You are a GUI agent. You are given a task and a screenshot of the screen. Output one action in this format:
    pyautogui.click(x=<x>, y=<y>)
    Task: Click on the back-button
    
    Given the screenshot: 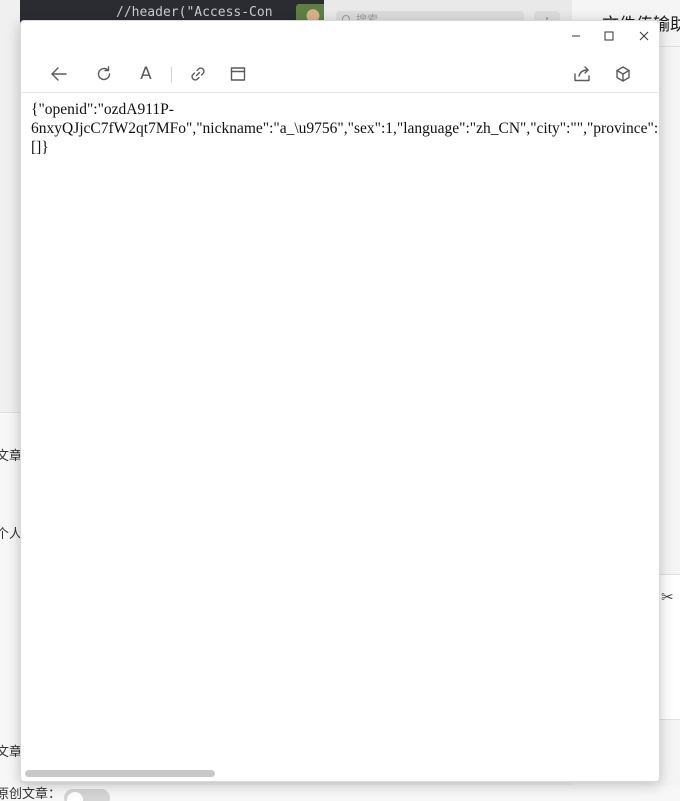 What is the action you would take?
    pyautogui.click(x=59, y=74)
    